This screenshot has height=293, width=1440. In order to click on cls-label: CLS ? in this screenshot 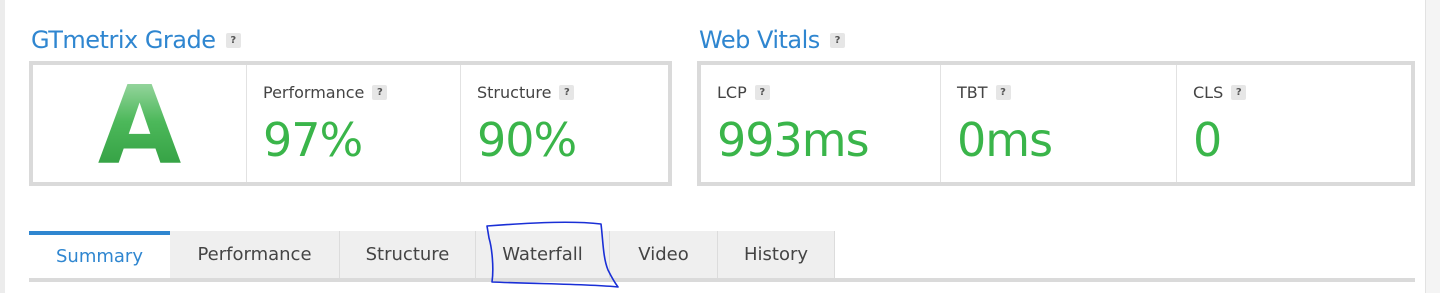, I will do `click(1220, 92)`.